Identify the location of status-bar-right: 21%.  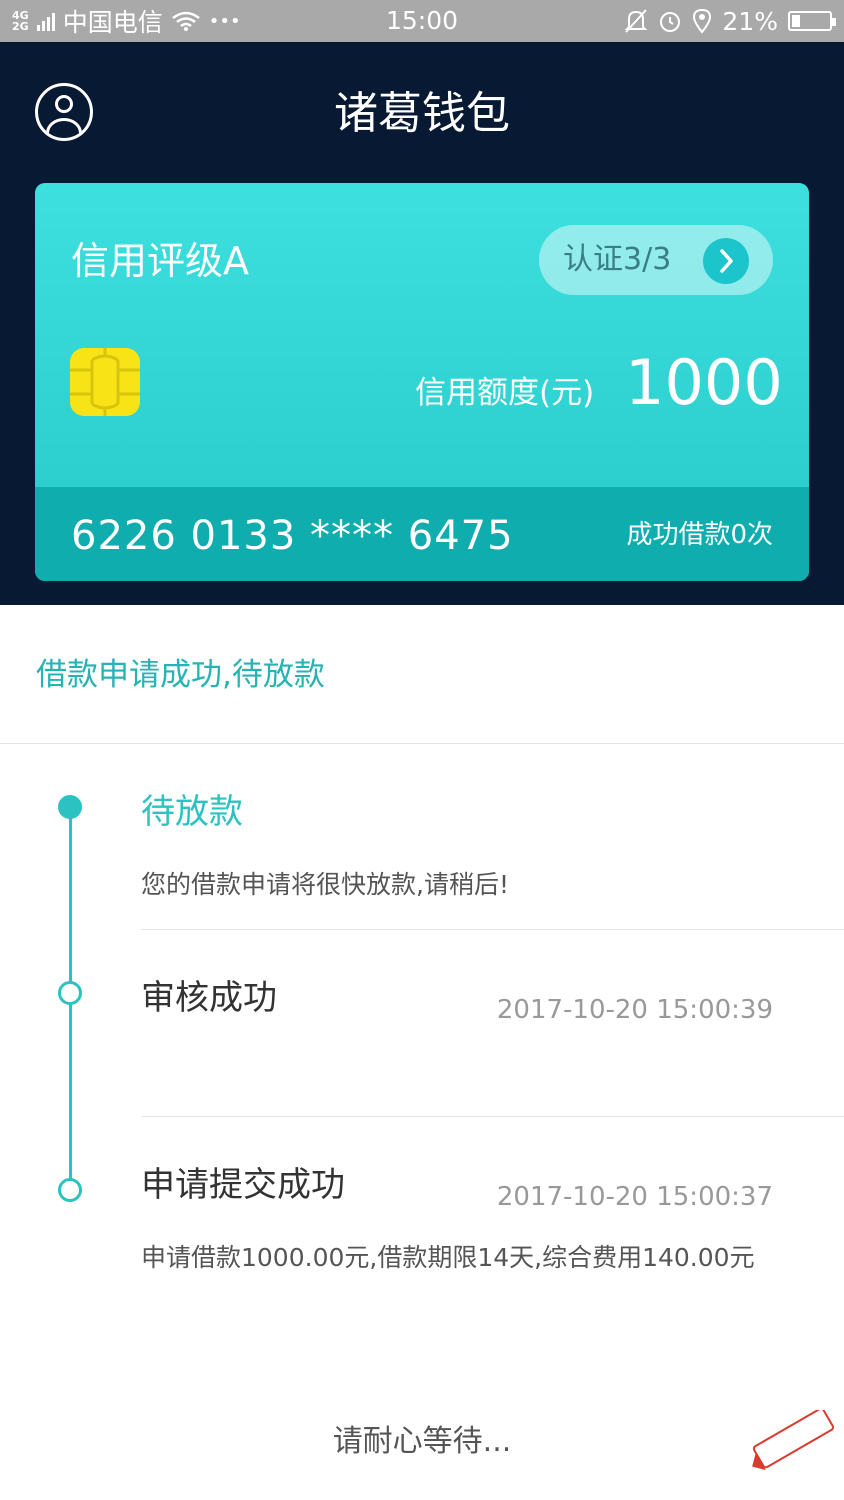
(730, 21).